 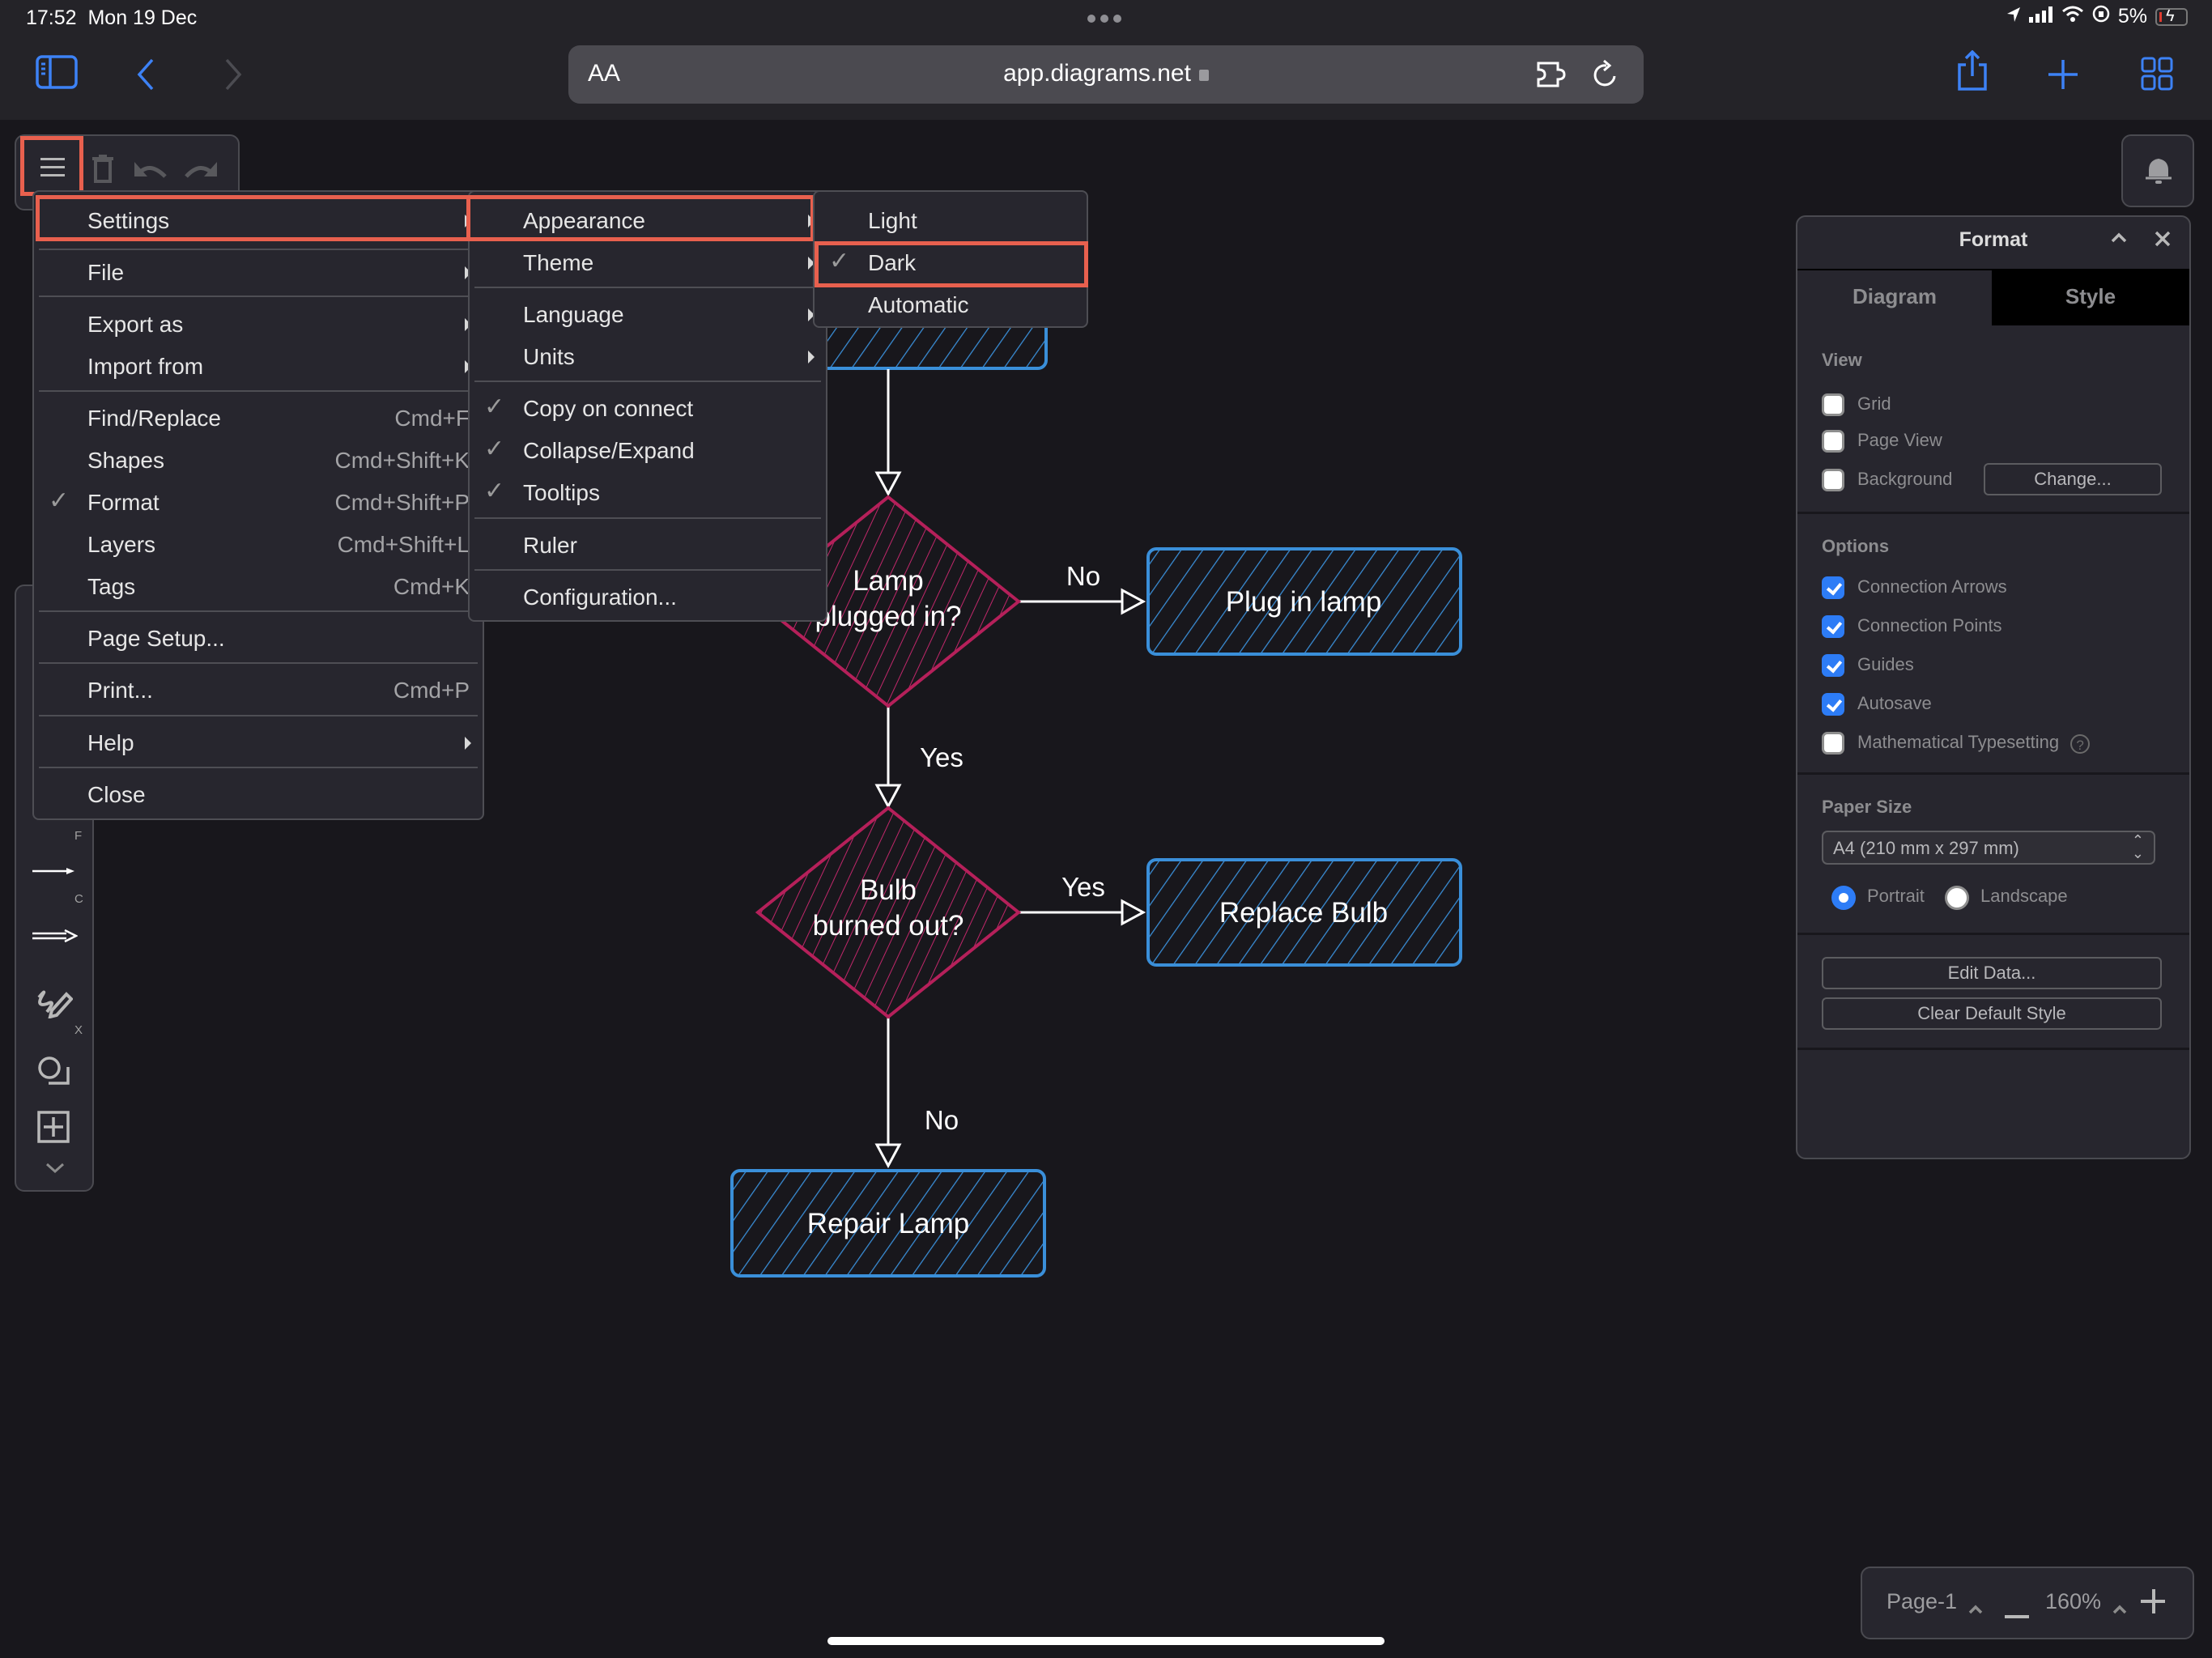 I want to click on menu-item-format: ✓ Format Cmd+Shift+P, so click(x=259, y=503).